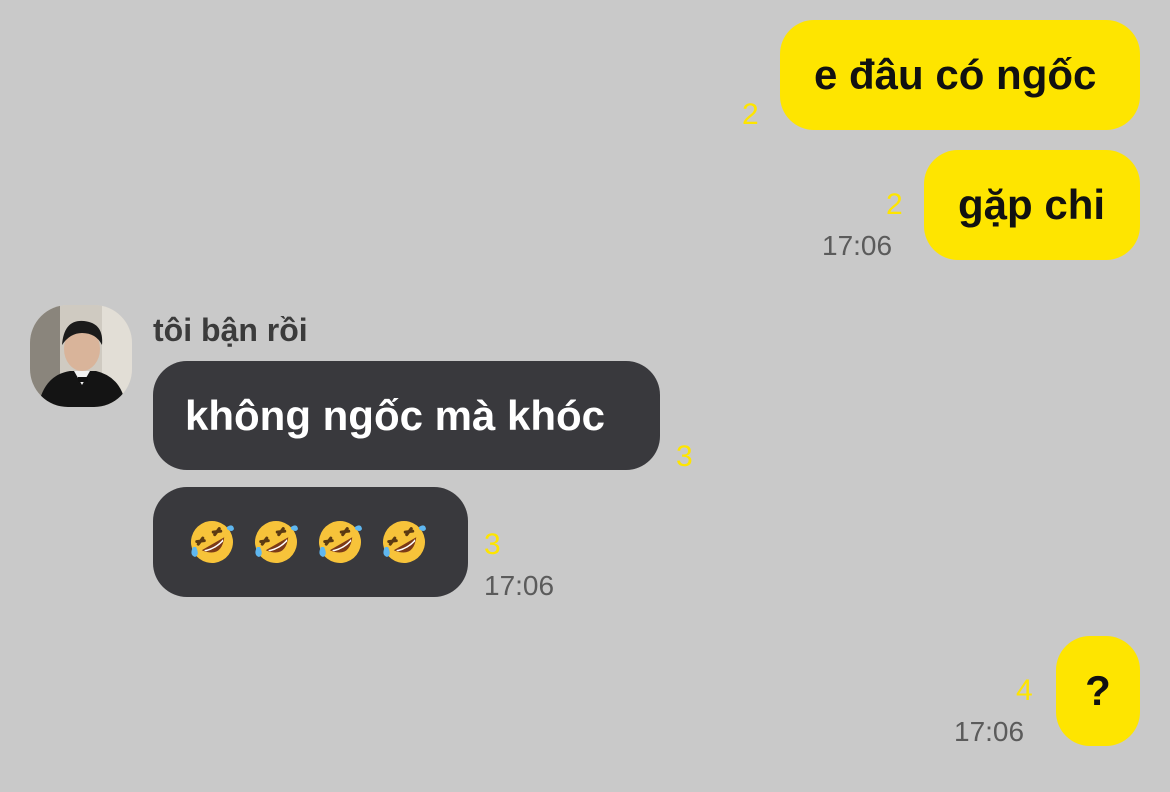 Image resolution: width=1170 pixels, height=792 pixels. Describe the element at coordinates (955, 74) in the screenshot. I see `message-text: e đâu có ngốc` at that location.